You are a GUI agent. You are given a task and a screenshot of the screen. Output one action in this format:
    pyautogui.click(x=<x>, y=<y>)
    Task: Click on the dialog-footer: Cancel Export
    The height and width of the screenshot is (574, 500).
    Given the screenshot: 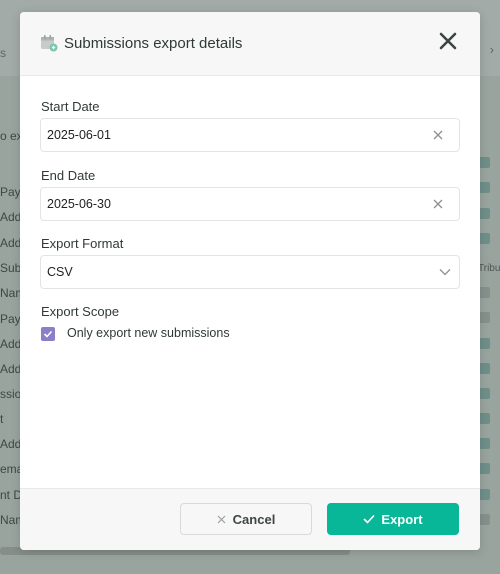 What is the action you would take?
    pyautogui.click(x=250, y=519)
    